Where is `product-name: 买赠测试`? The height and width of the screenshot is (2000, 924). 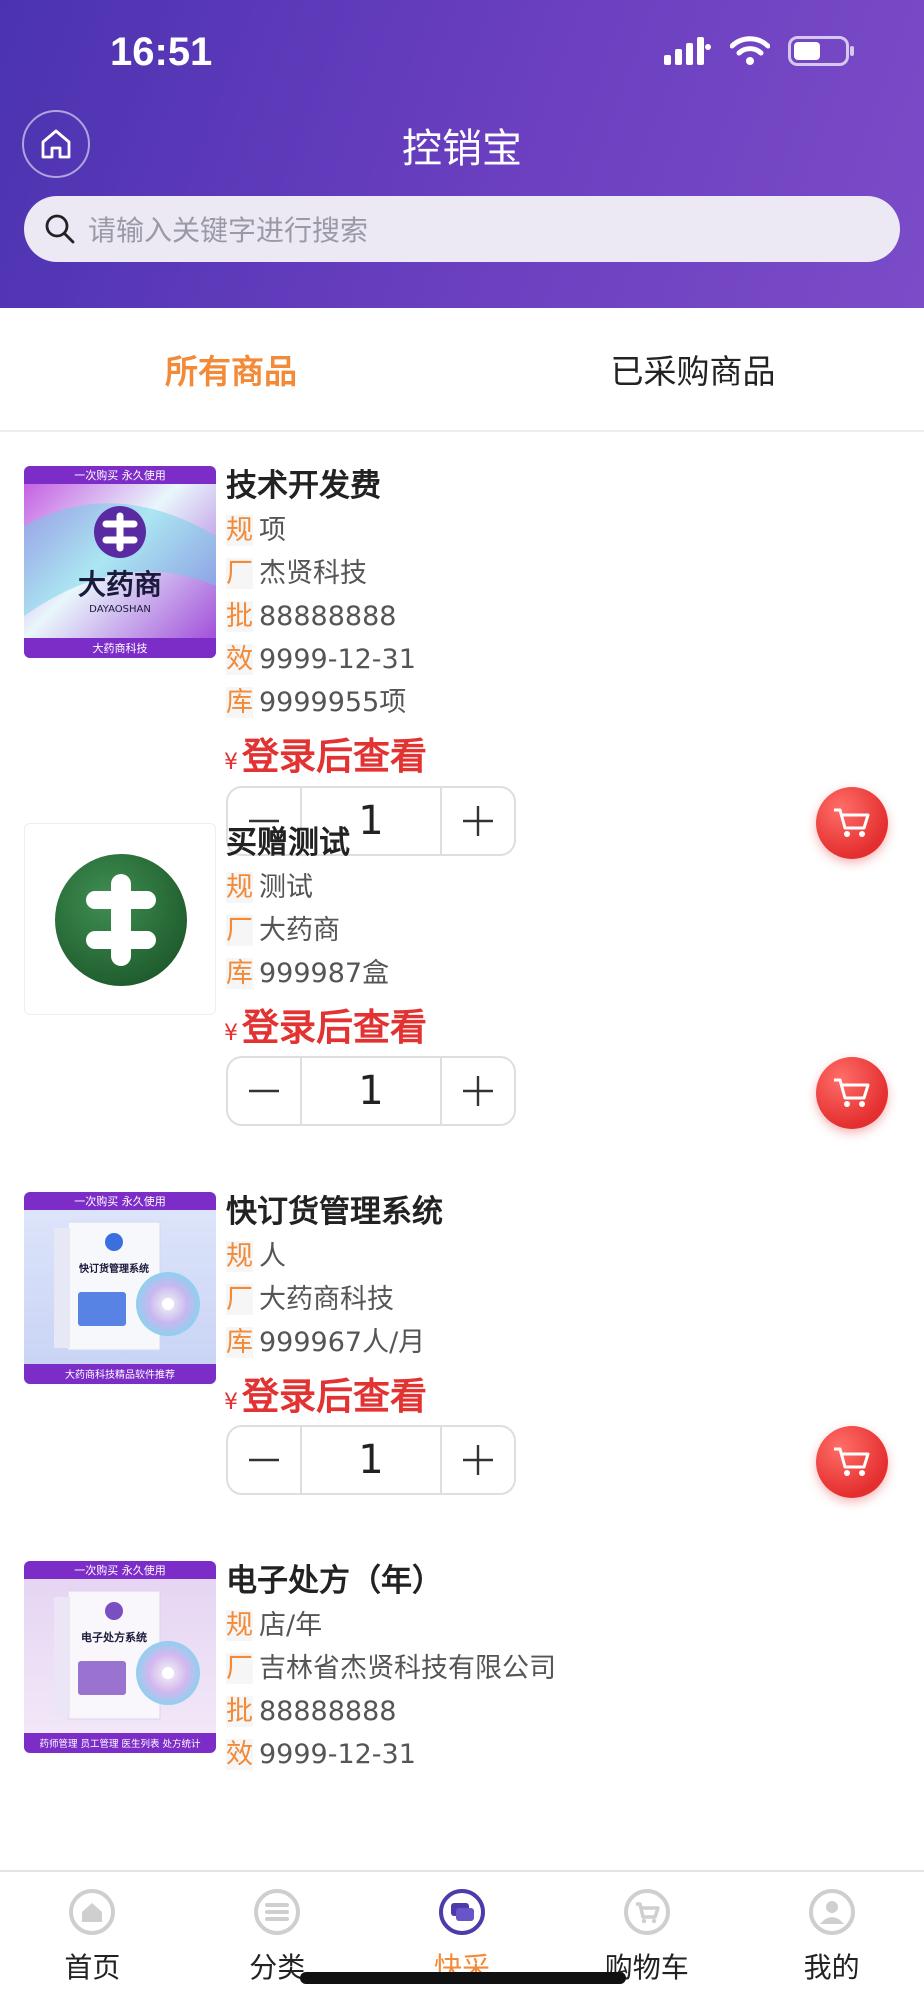 product-name: 买赠测试 is located at coordinates (288, 839).